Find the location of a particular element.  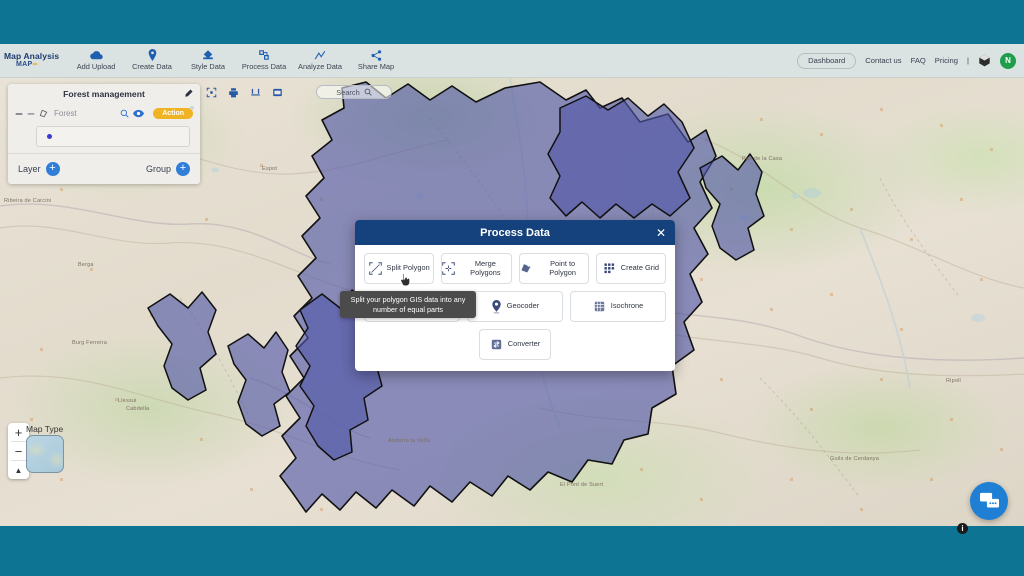

map-label: Pas de la Casa is located at coordinates (762, 159).